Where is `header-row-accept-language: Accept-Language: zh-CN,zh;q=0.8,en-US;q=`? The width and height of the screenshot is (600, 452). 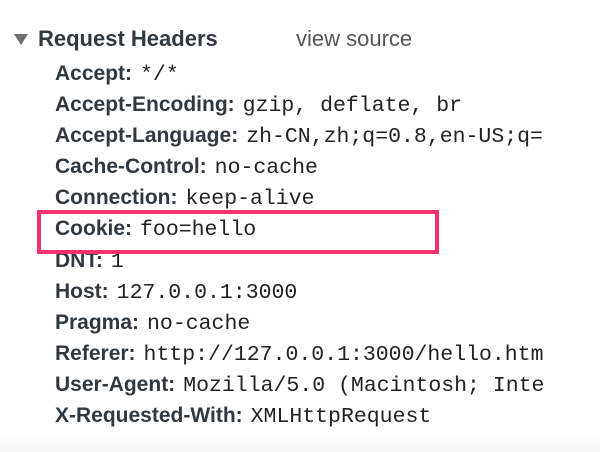 header-row-accept-language: Accept-Language: zh-CN,zh;q=0.8,en-US;q= is located at coordinates (300, 135).